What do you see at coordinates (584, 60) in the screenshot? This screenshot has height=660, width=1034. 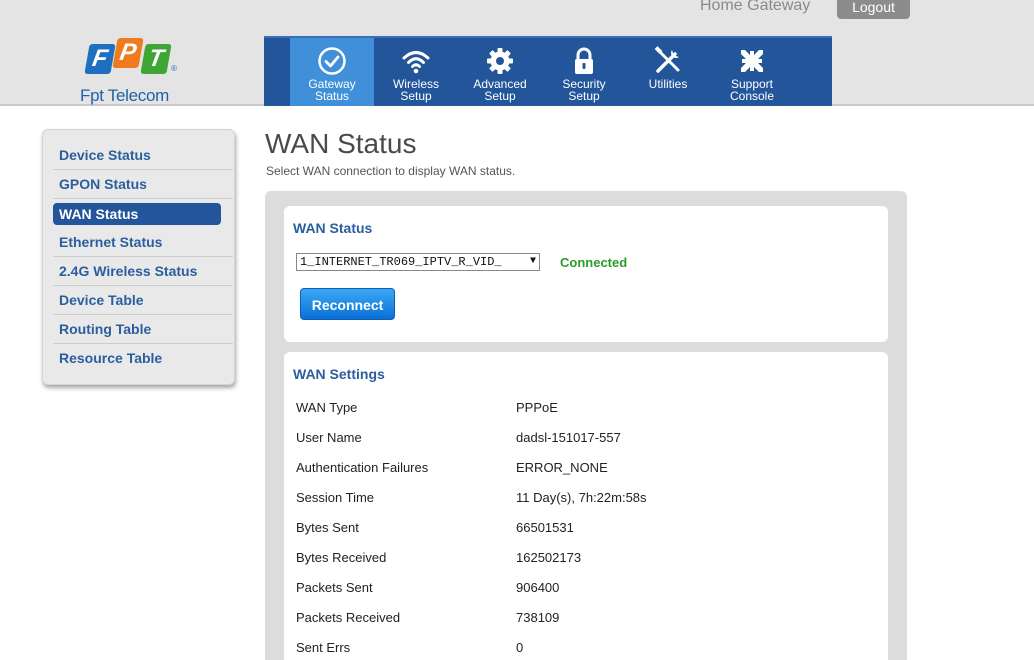 I see `lock-icon` at bounding box center [584, 60].